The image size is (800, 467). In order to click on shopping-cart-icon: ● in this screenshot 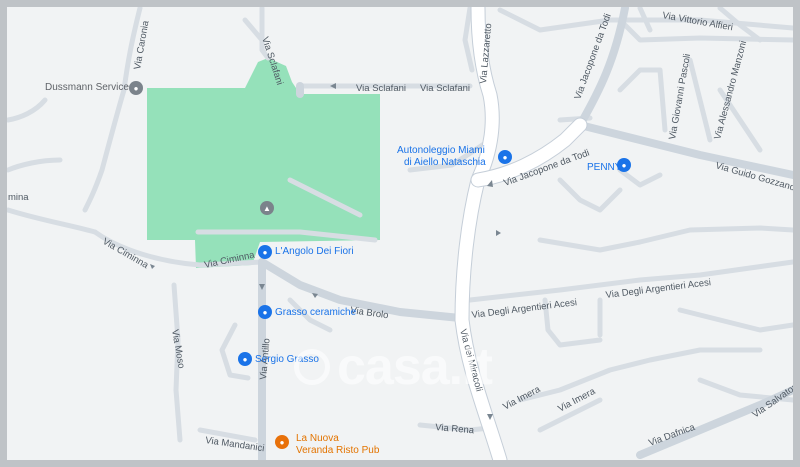, I will do `click(624, 165)`.